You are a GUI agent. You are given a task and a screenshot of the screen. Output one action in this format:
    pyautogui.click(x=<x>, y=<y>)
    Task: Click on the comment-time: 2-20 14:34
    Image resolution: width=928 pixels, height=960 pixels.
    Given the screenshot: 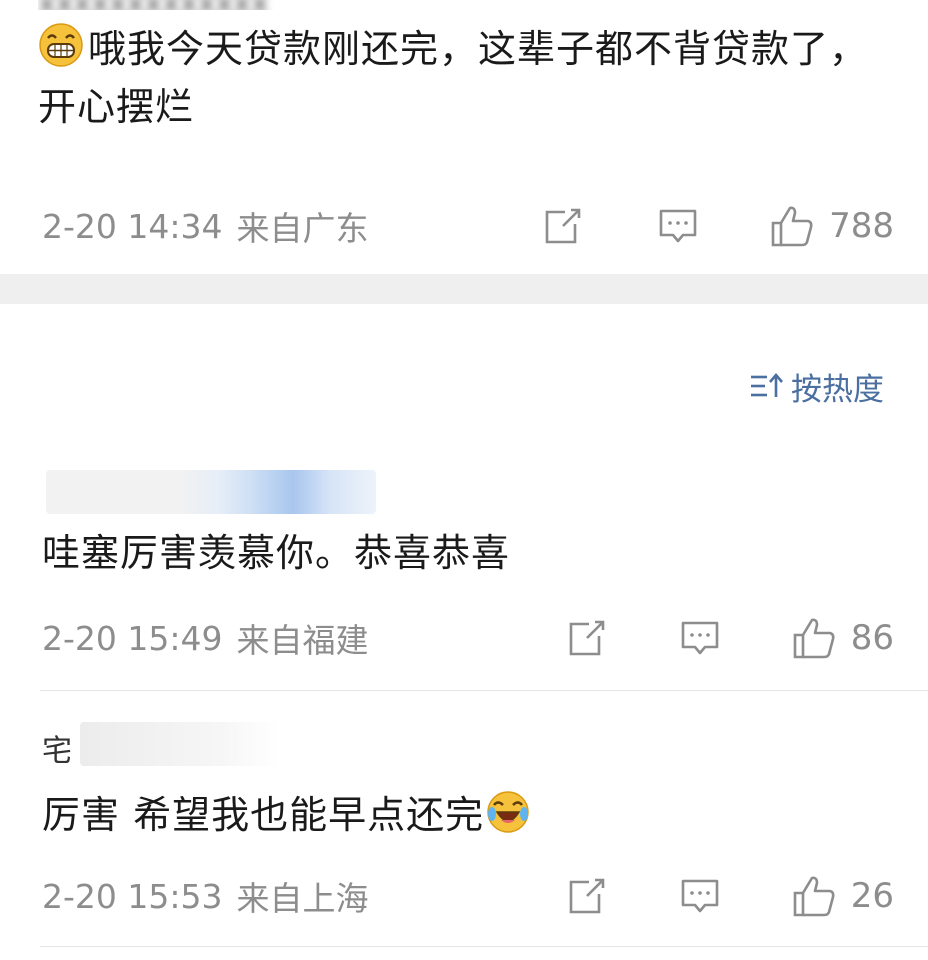 What is the action you would take?
    pyautogui.click(x=132, y=226)
    